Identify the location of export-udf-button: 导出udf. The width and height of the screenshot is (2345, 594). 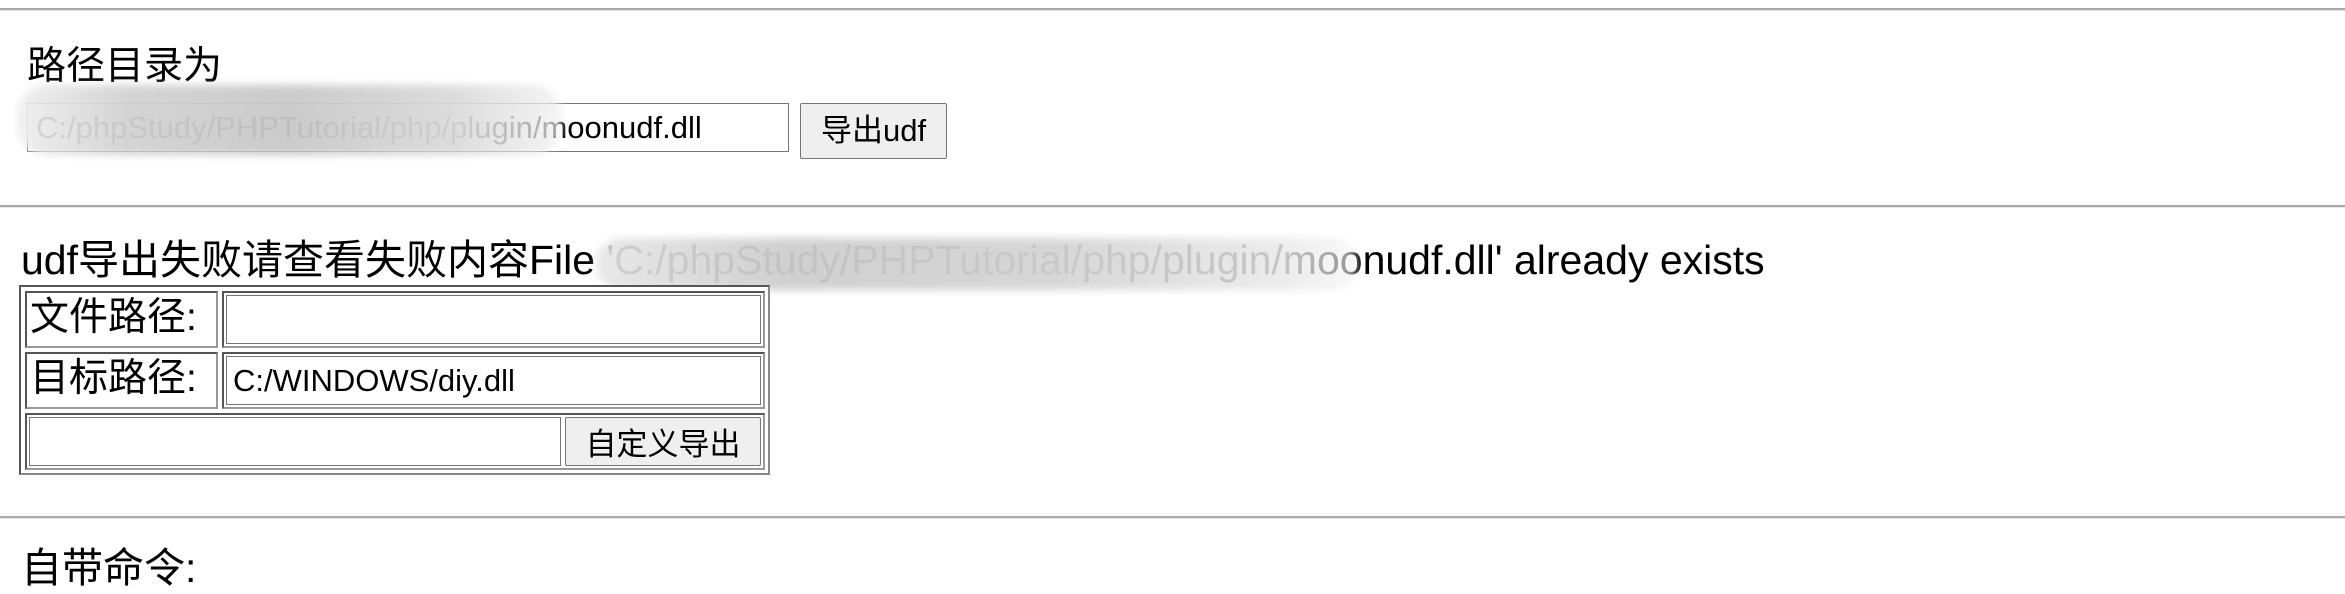
(874, 131).